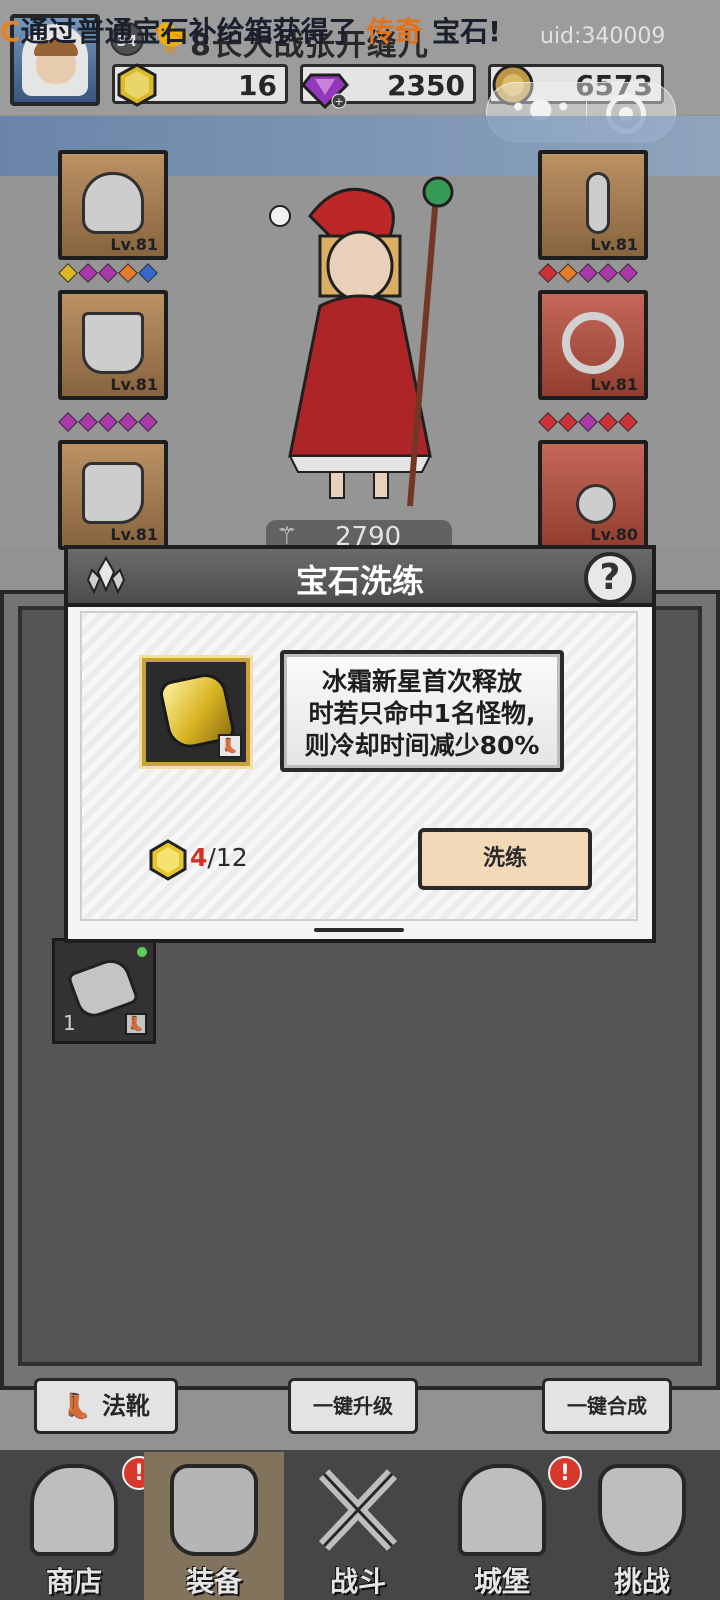  What do you see at coordinates (196, 712) in the screenshot?
I see `gem-slot: 👢` at bounding box center [196, 712].